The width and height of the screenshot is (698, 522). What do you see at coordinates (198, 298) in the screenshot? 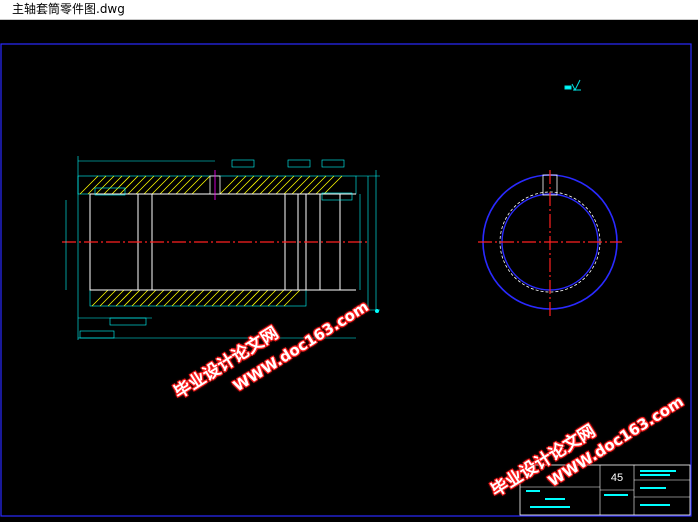
I see `hatch-bottom-wall` at bounding box center [198, 298].